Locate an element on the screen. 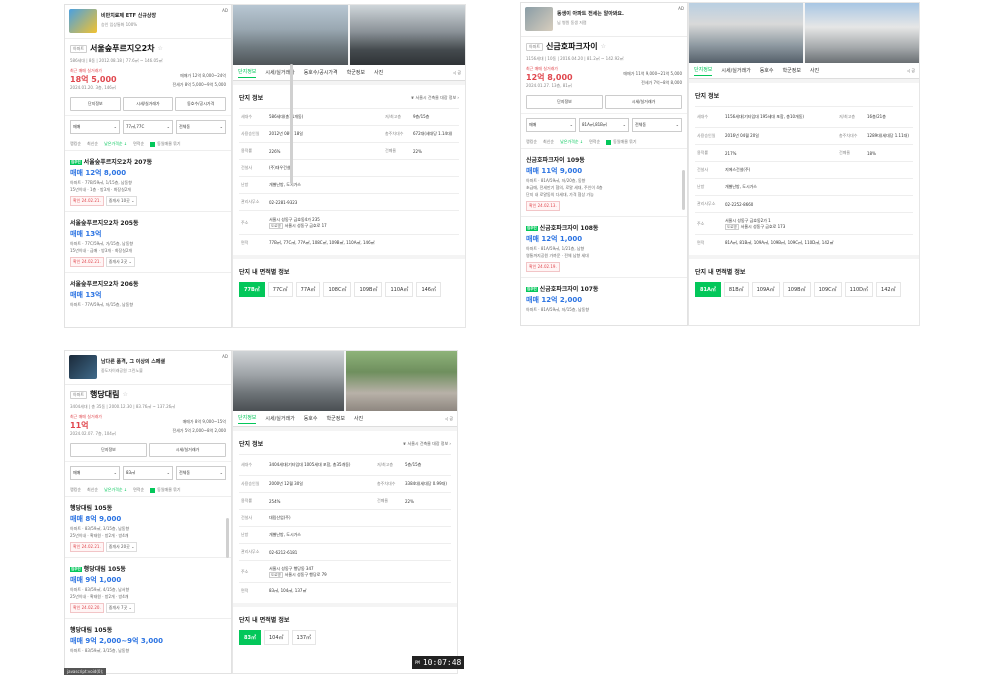 The height and width of the screenshot is (684, 988). agent-count-button: 중개사 2곳 ⌄ is located at coordinates (120, 262).